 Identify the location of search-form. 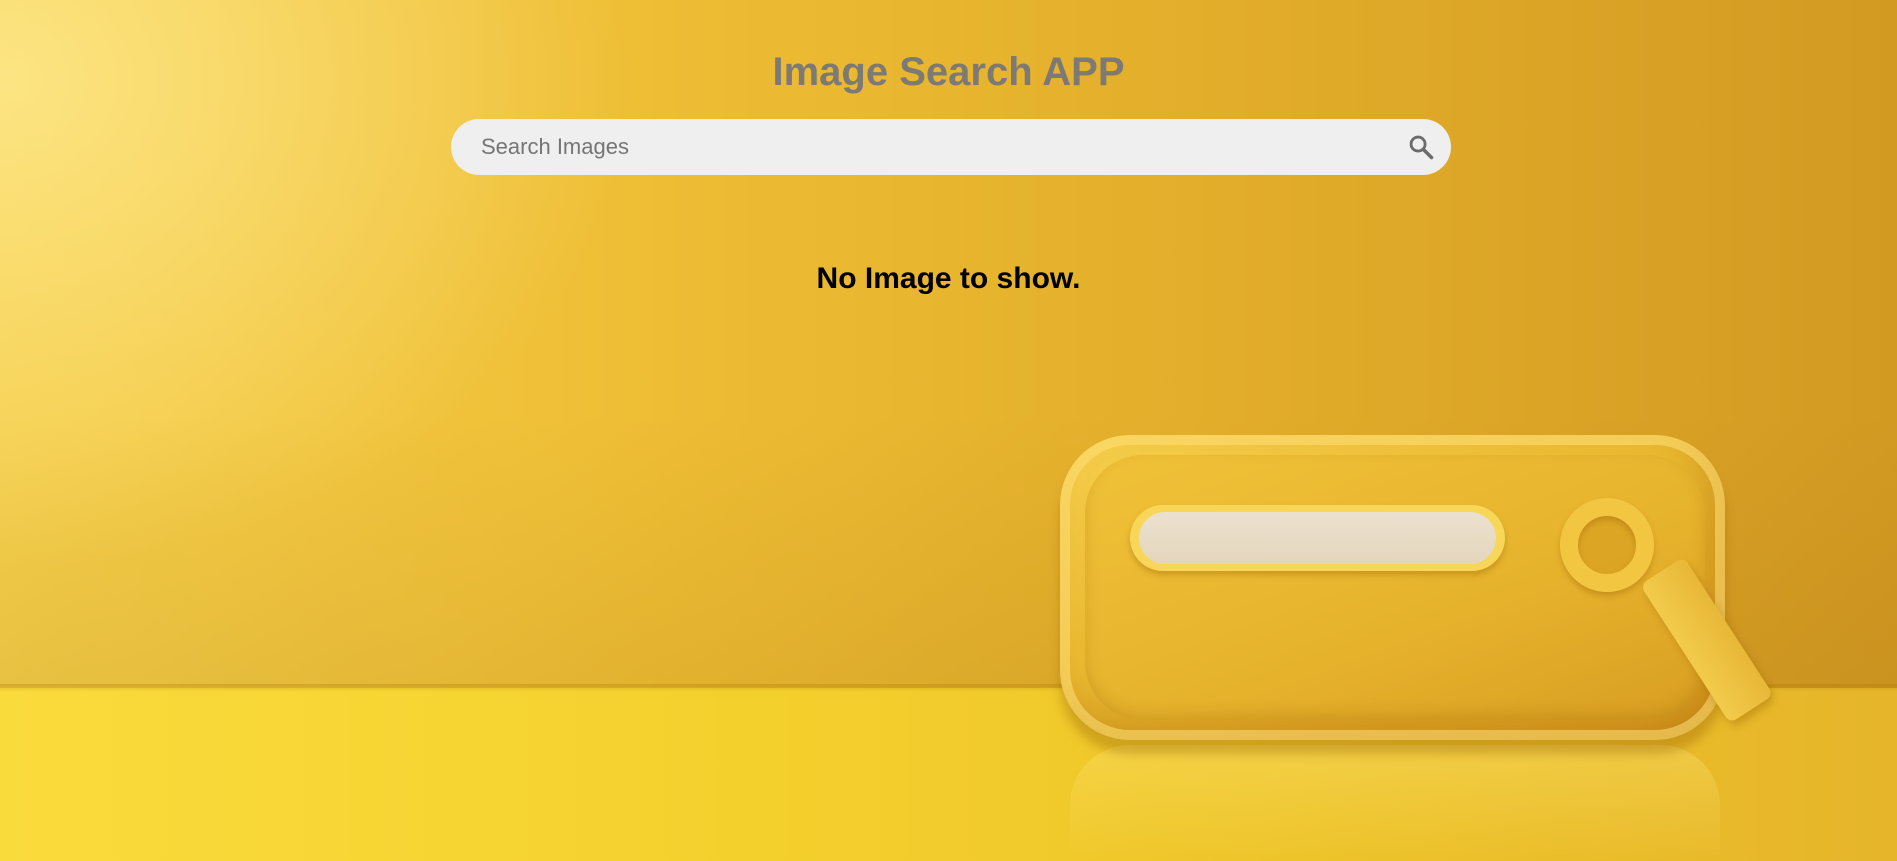
(951, 147).